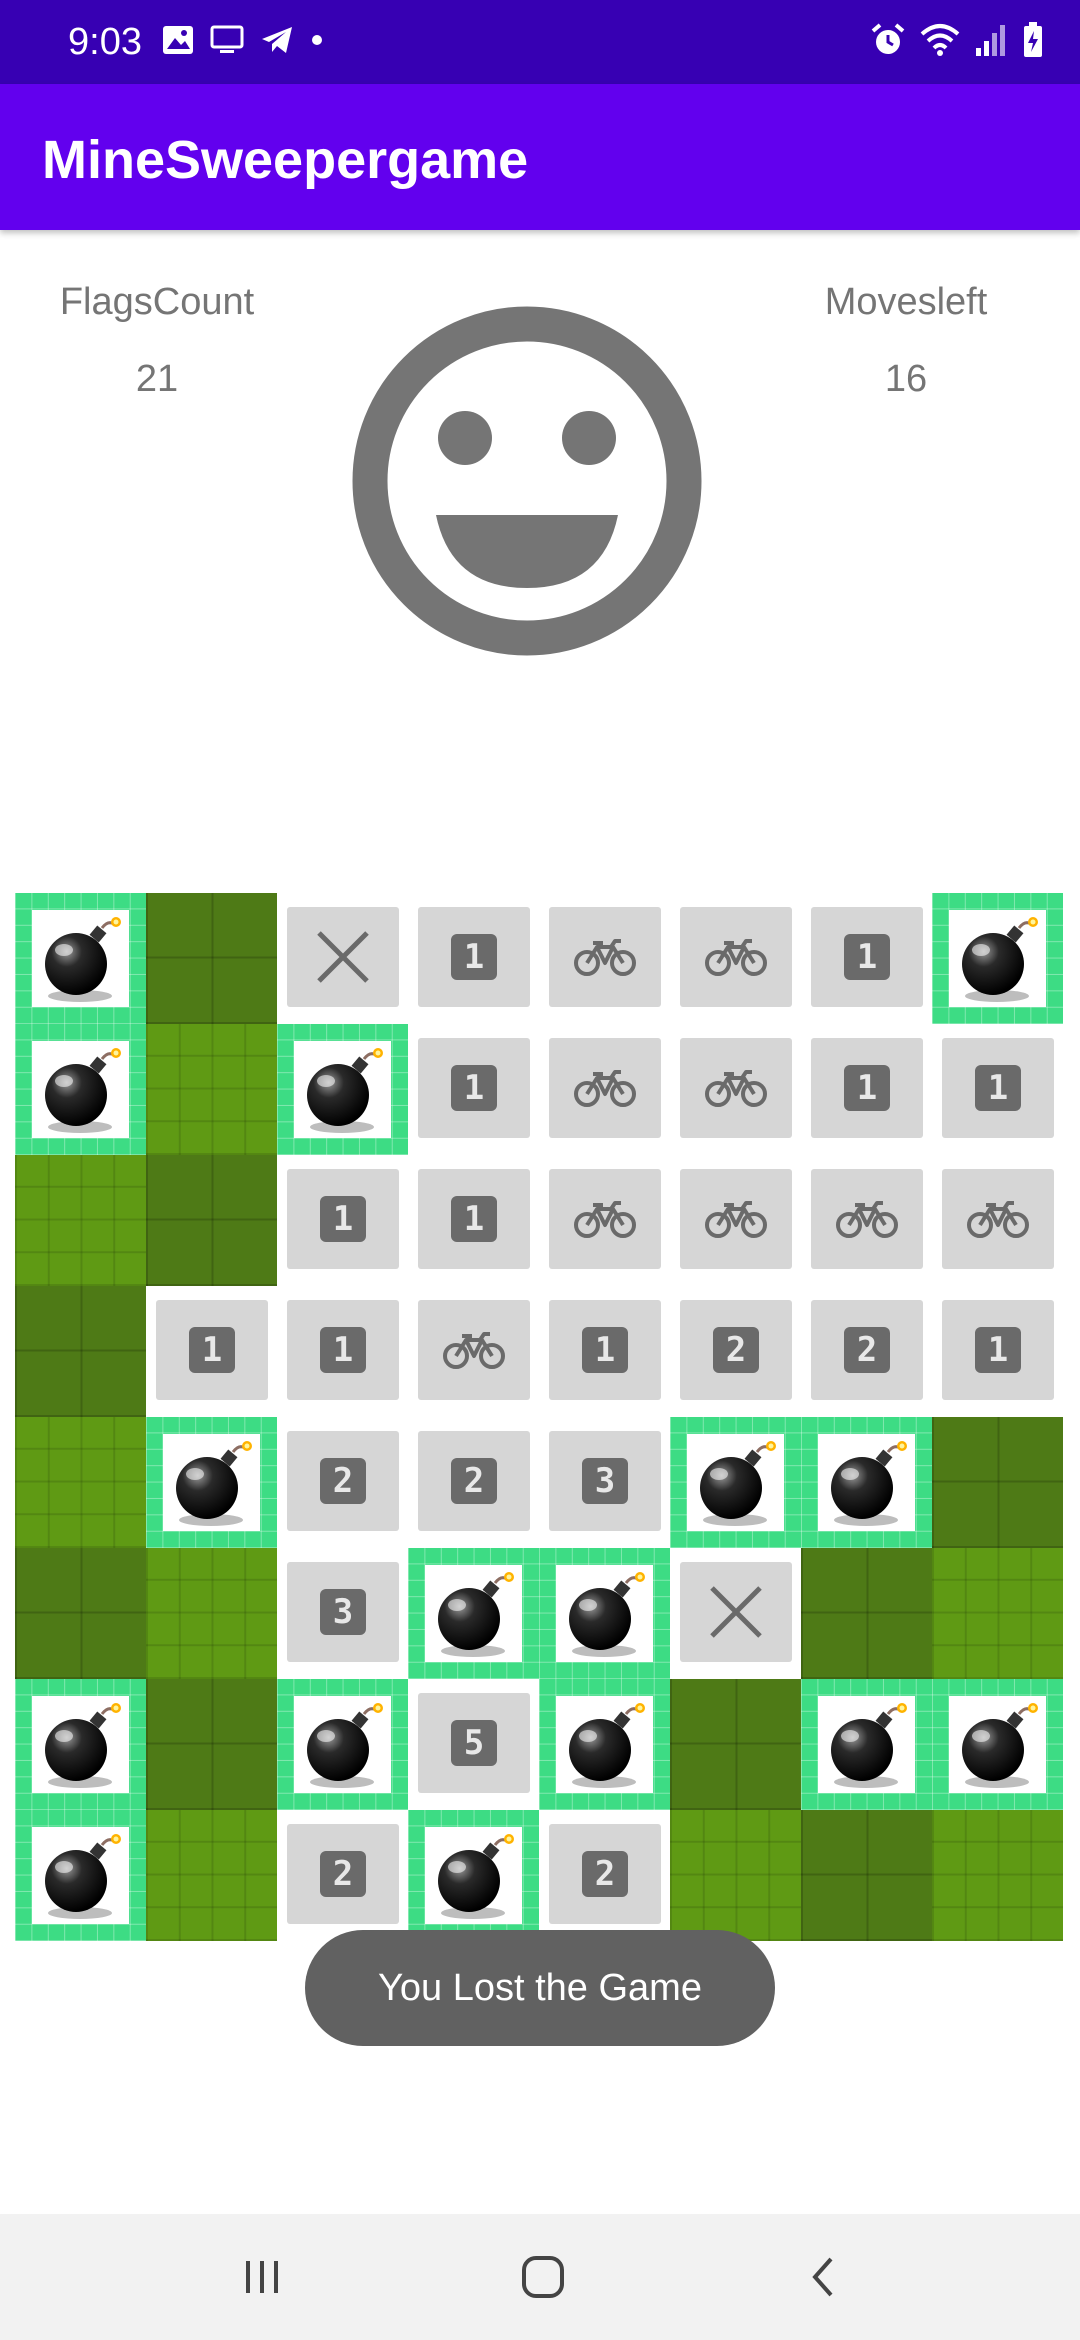 The width and height of the screenshot is (1080, 2340). Describe the element at coordinates (317, 42) in the screenshot. I see `dot-icon` at that location.